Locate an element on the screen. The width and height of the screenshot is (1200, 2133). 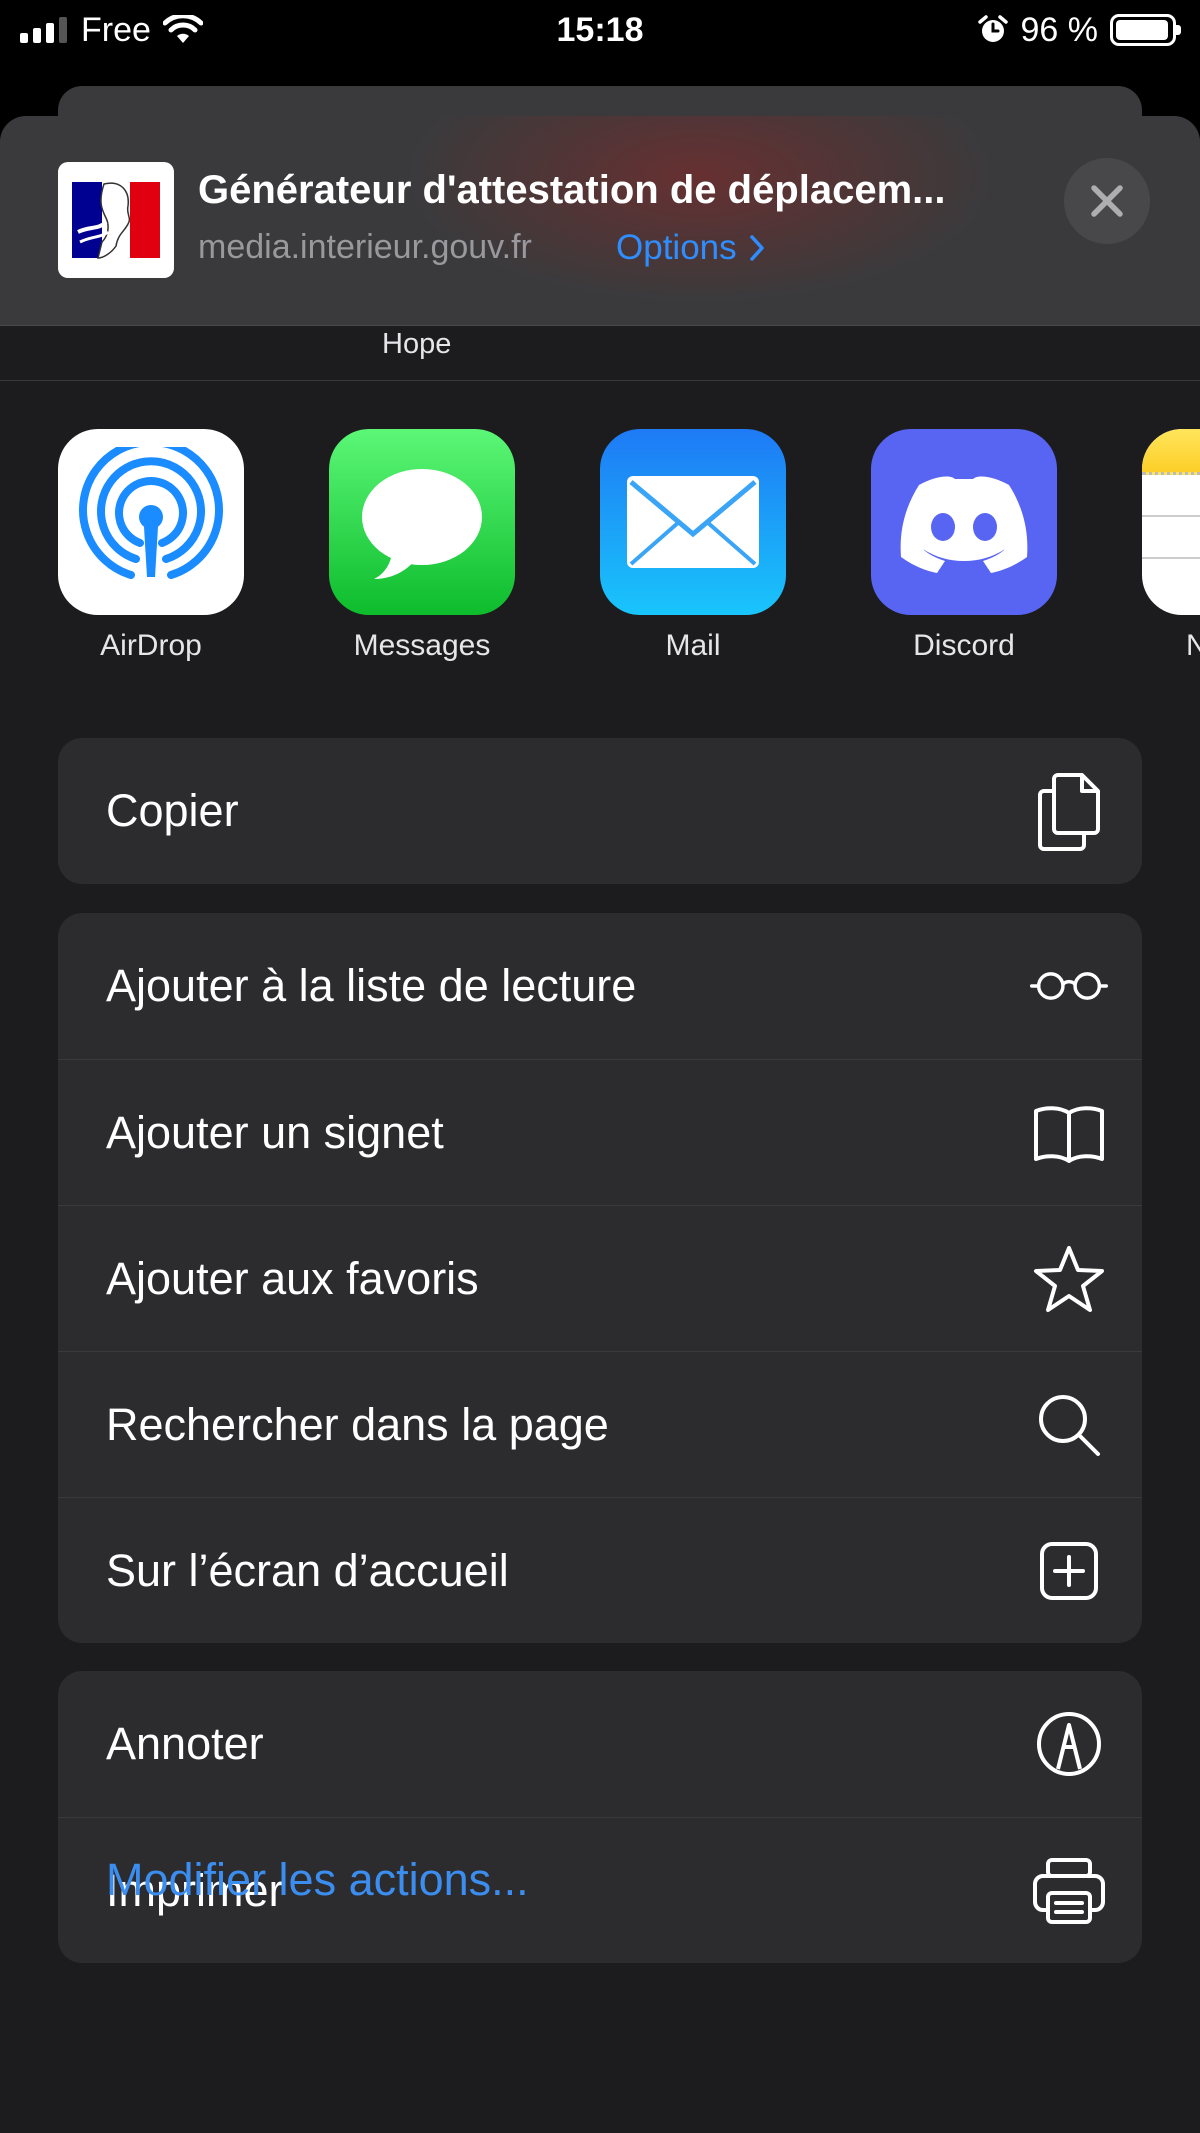
action-add-reading-list: Ajouter à la liste de lecture is located at coordinates (600, 986).